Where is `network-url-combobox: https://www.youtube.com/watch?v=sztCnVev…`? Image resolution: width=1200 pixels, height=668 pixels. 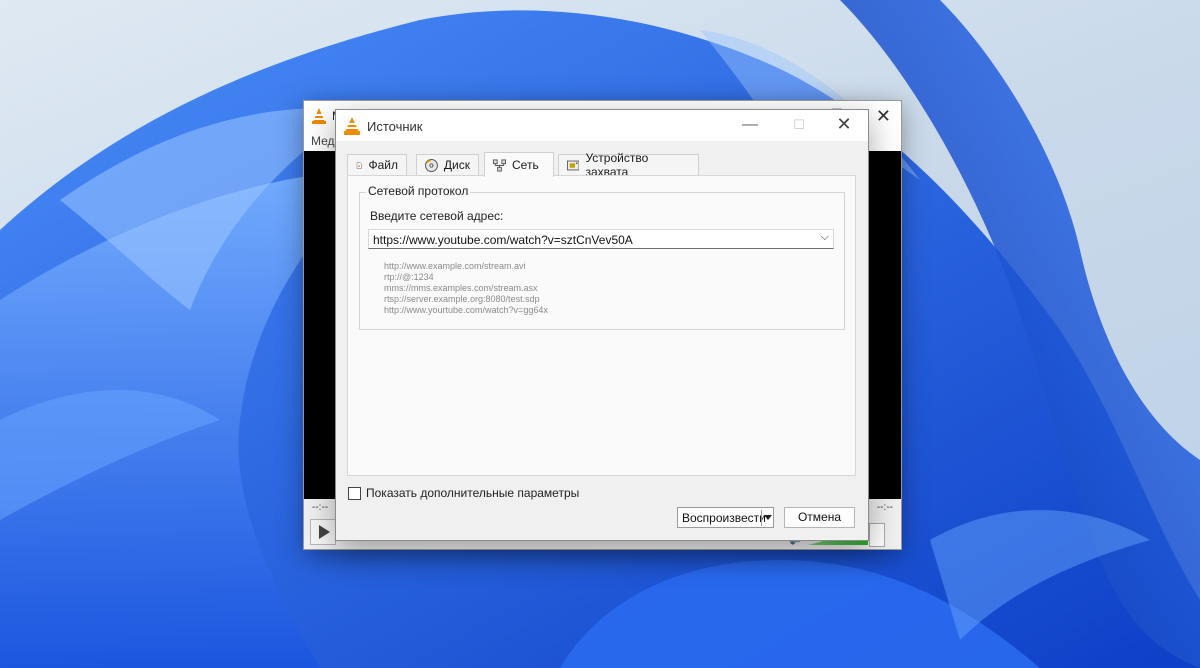
network-url-combobox: https://www.youtube.com/watch?v=sztCnVev… is located at coordinates (601, 239).